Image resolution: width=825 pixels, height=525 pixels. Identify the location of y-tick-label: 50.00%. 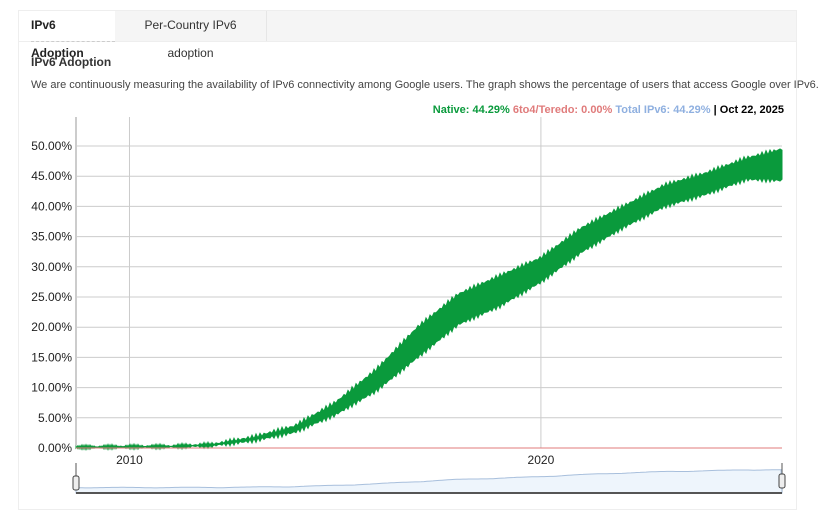
(51, 146).